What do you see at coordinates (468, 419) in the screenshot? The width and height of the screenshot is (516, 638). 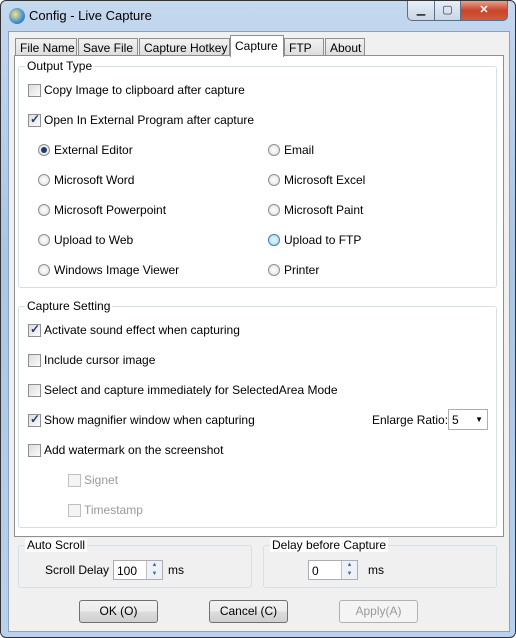 I see `enlarge-ratio-select: 5 ▼` at bounding box center [468, 419].